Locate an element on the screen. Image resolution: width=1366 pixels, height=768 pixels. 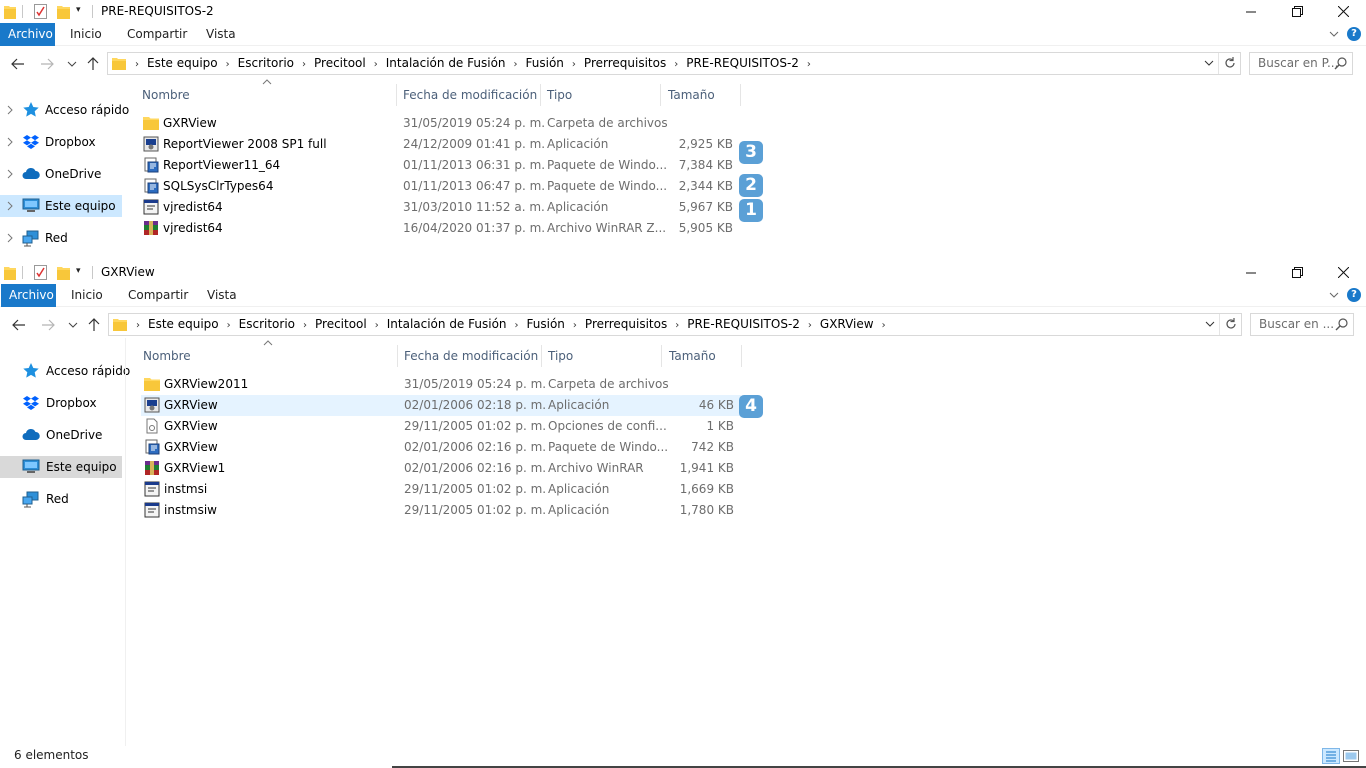
sidebar-item-onedrive: OneDrive is located at coordinates (61, 174).